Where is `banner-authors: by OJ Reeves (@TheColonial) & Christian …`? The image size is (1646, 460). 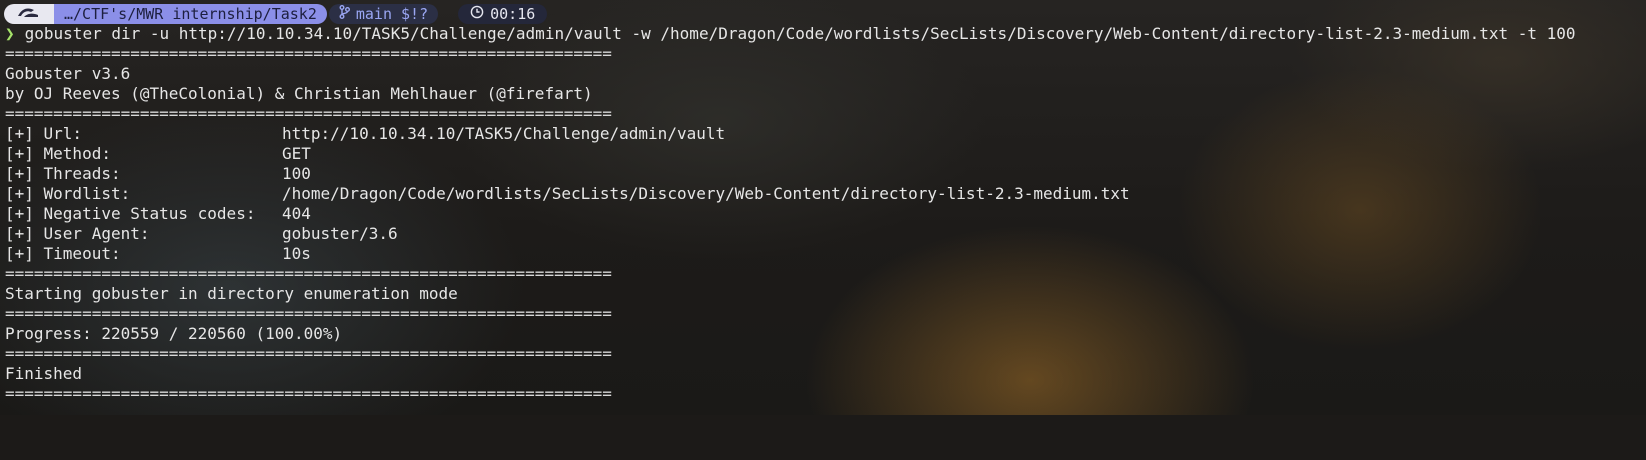
banner-authors: by OJ Reeves (@TheColonial) & Christian … is located at coordinates (299, 93).